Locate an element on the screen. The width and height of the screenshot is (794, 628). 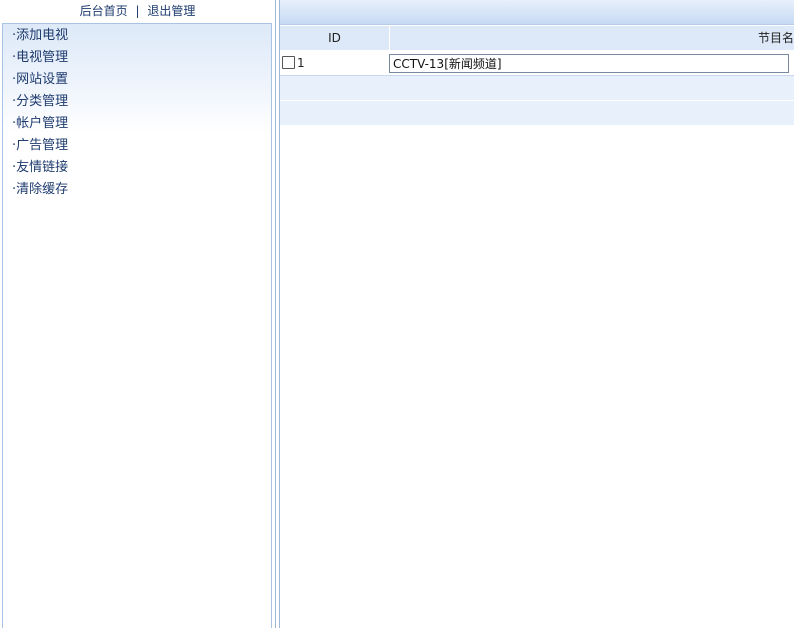
menu-item-clear-cache: ·清除缓存 is located at coordinates (141, 190).